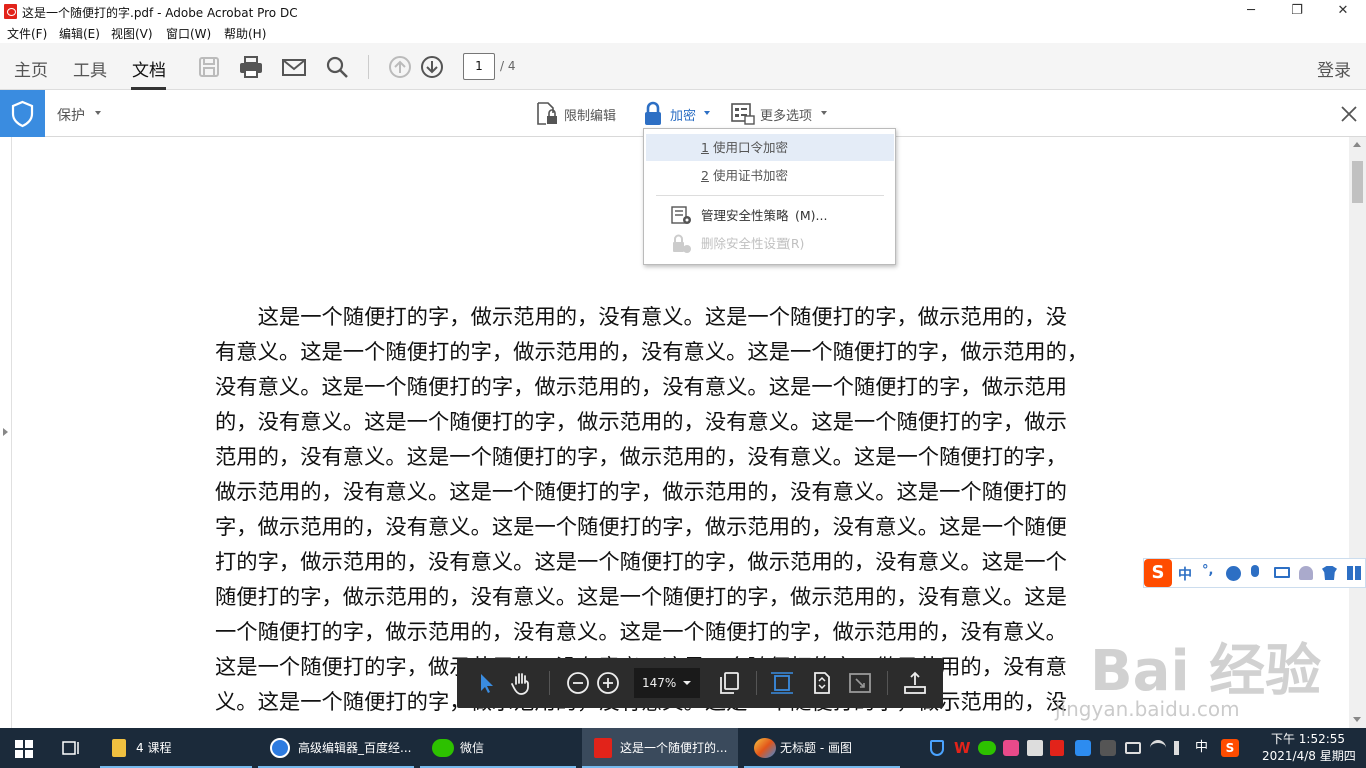 This screenshot has height=768, width=1366. What do you see at coordinates (79, 33) in the screenshot?
I see `menu-edit: 编辑(E)` at bounding box center [79, 33].